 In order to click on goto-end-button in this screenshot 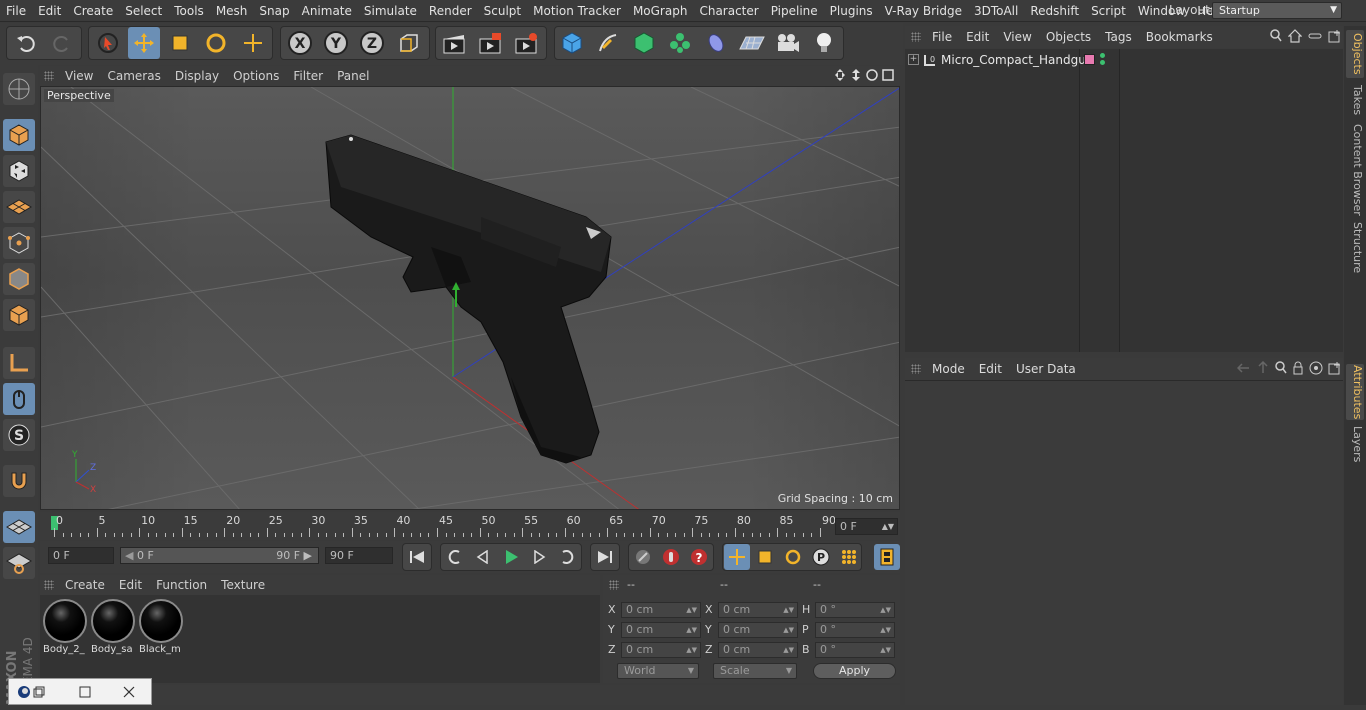, I will do `click(605, 557)`.